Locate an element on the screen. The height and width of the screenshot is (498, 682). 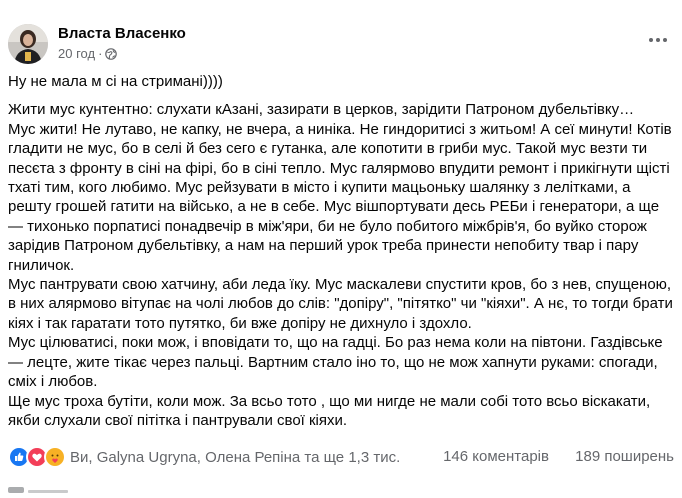
comments-count-link: 146 коментарів is located at coordinates (496, 456).